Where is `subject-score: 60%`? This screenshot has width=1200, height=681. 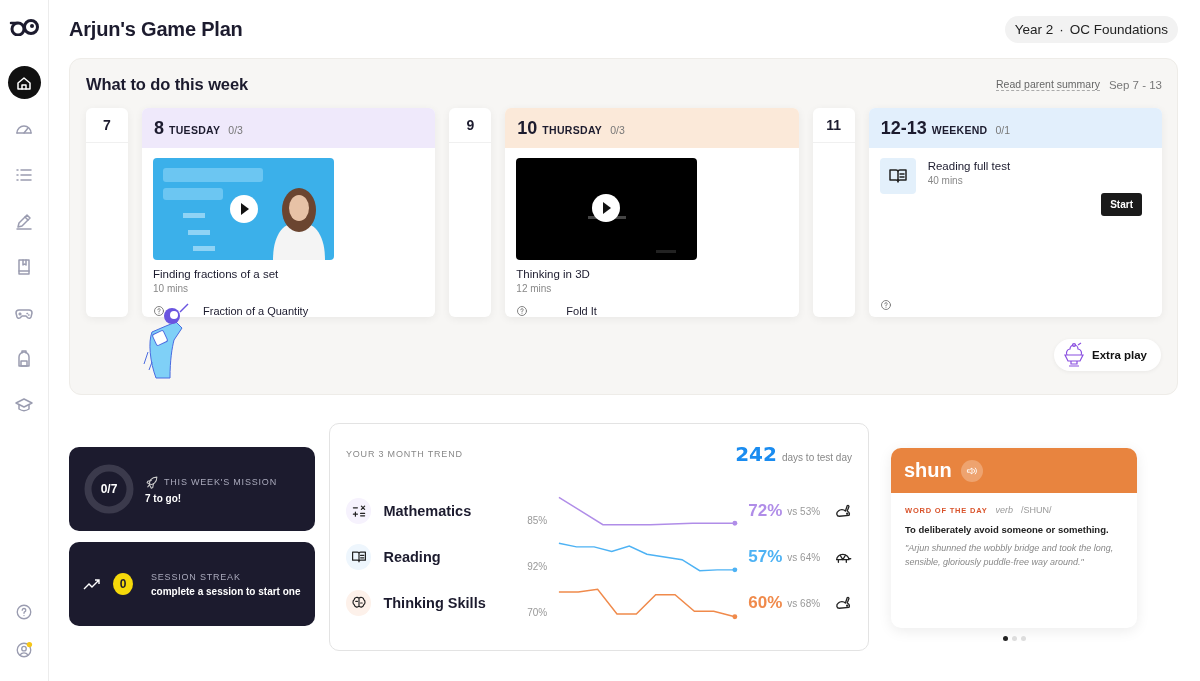
subject-score: 60% is located at coordinates (765, 603).